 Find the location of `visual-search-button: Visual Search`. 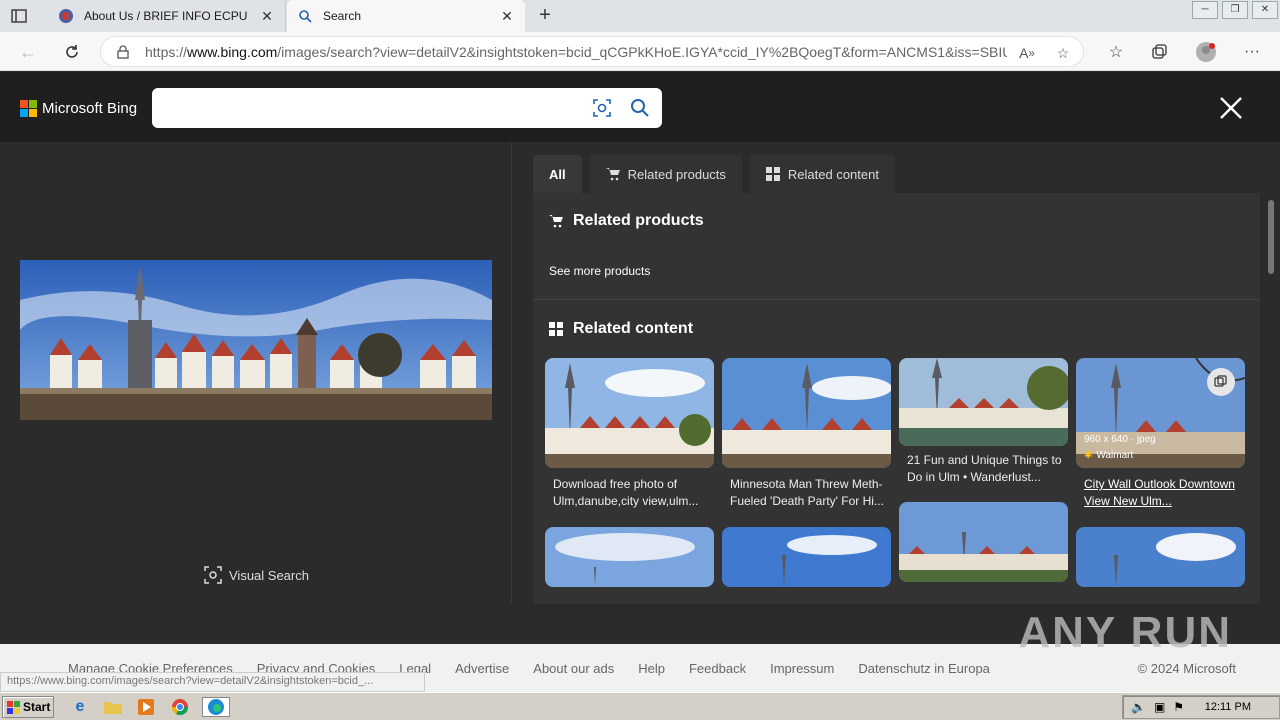

visual-search-button: Visual Search is located at coordinates (256, 575).